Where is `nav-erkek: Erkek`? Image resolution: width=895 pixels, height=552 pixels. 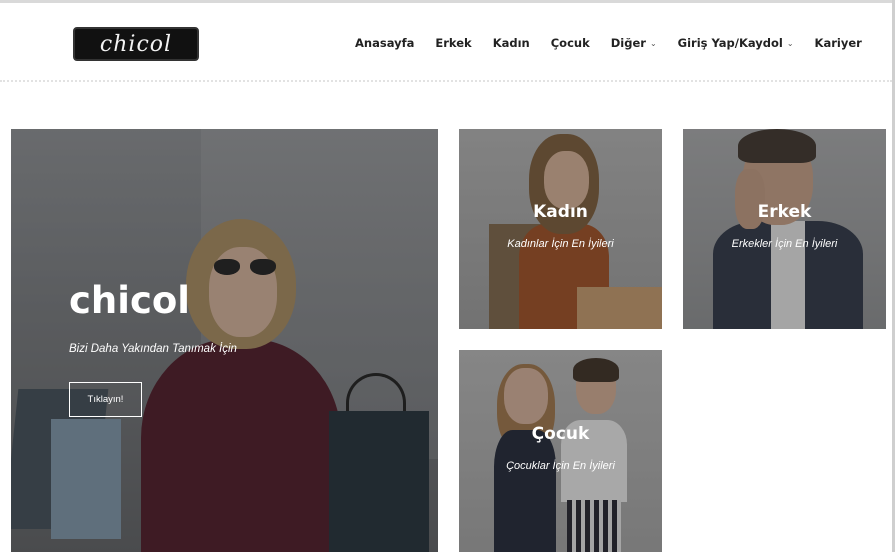
nav-erkek: Erkek is located at coordinates (453, 43).